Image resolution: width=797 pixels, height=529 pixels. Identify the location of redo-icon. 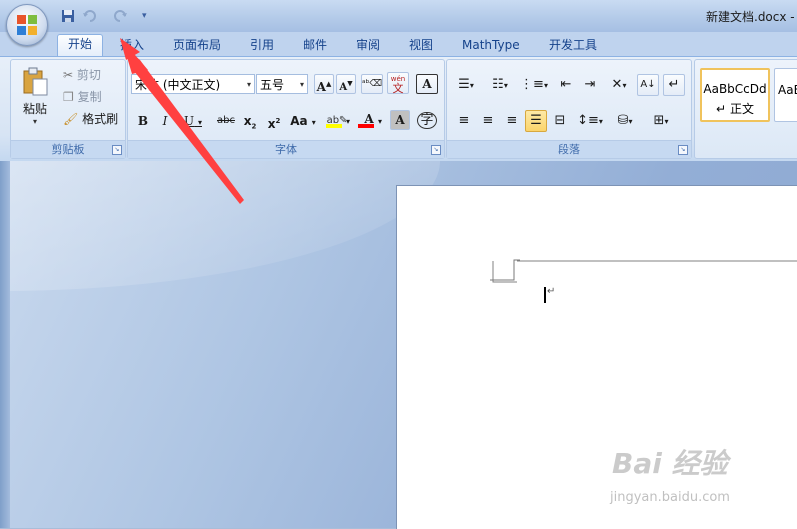
(120, 16).